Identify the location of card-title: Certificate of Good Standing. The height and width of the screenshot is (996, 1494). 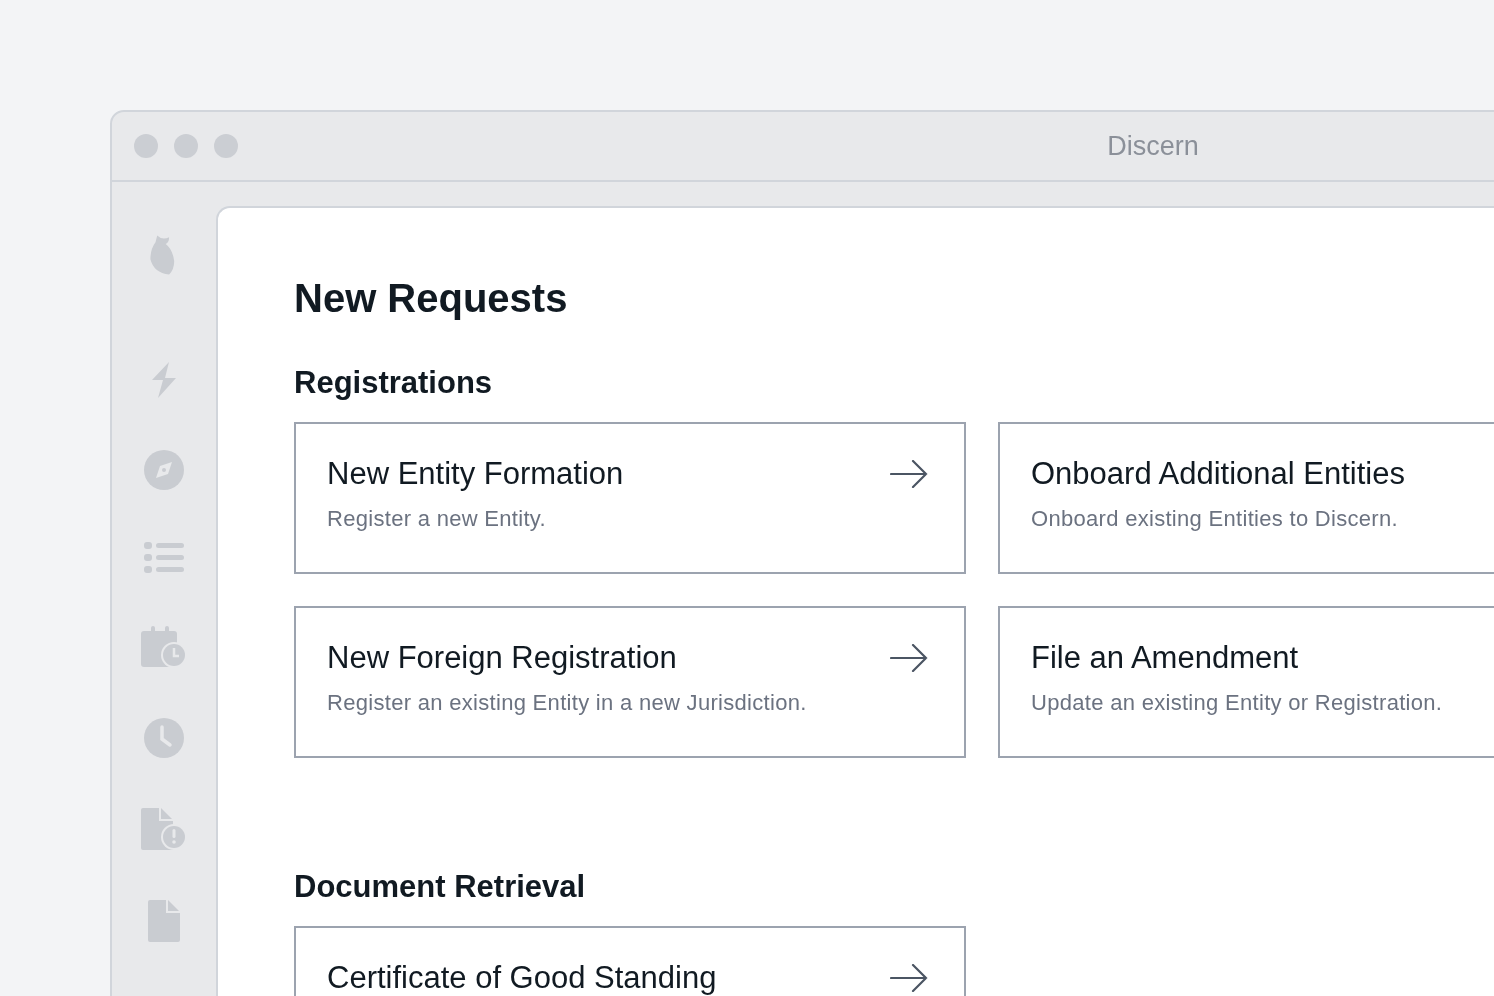
(522, 978).